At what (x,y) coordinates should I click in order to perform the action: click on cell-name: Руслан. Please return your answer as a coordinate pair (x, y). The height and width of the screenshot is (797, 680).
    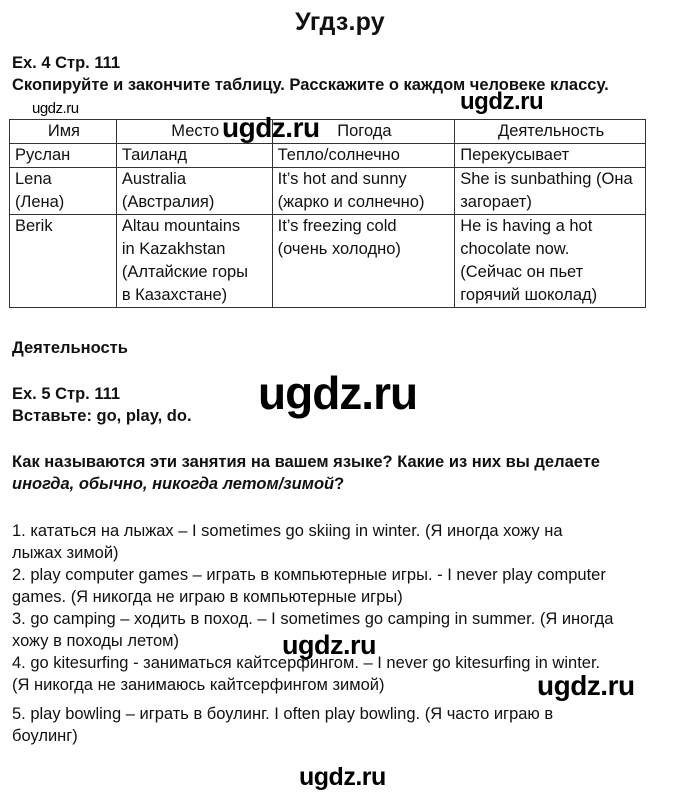
    Looking at the image, I should click on (63, 155).